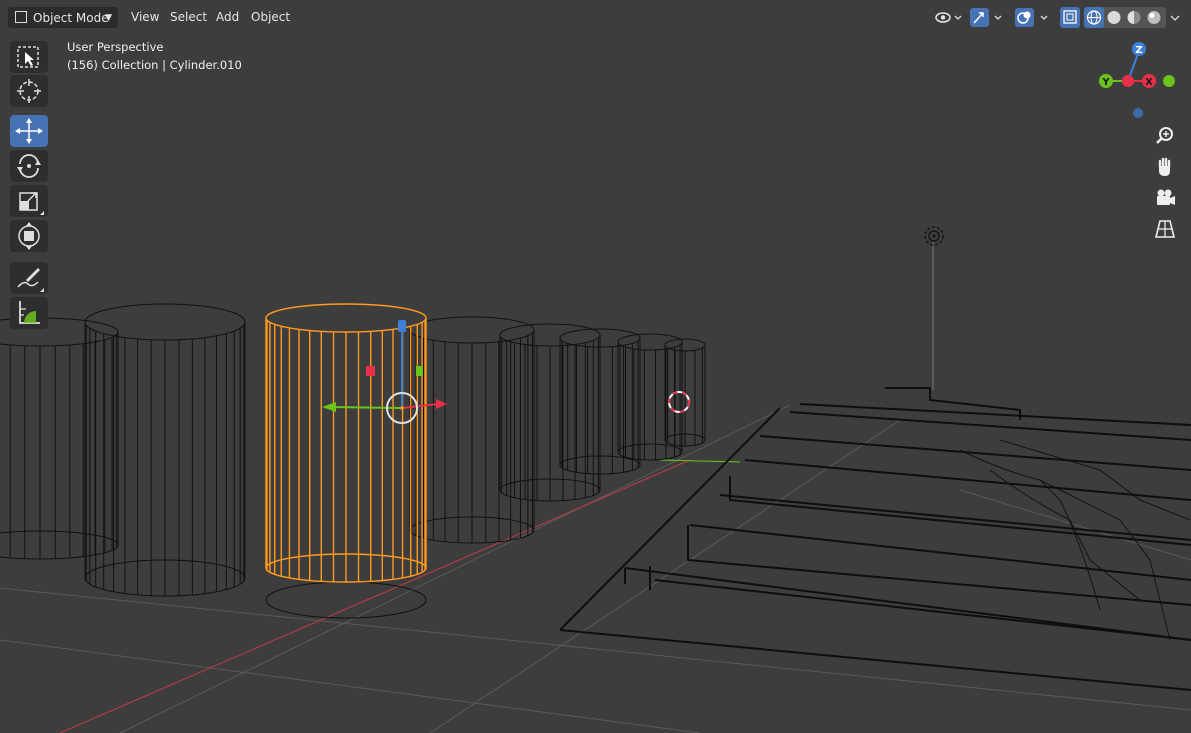  Describe the element at coordinates (1149, 82) in the screenshot. I see `x-axis-label: X` at that location.